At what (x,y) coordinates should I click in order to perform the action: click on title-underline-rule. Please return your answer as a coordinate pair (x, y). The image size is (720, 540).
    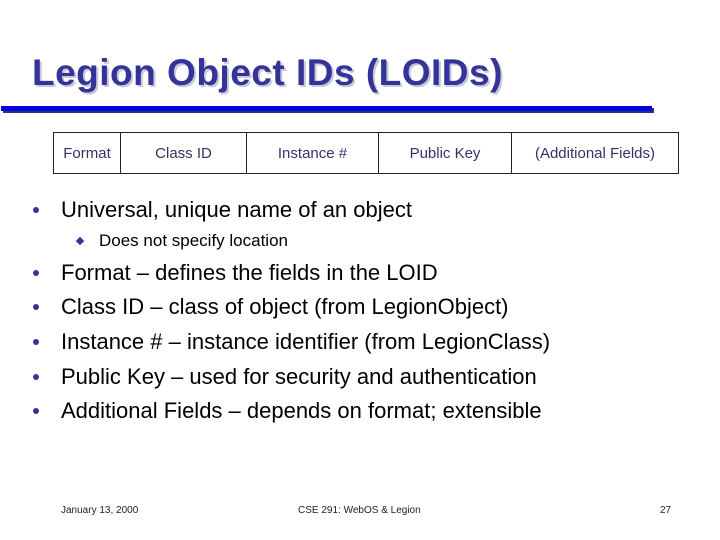
    Looking at the image, I should click on (326, 108).